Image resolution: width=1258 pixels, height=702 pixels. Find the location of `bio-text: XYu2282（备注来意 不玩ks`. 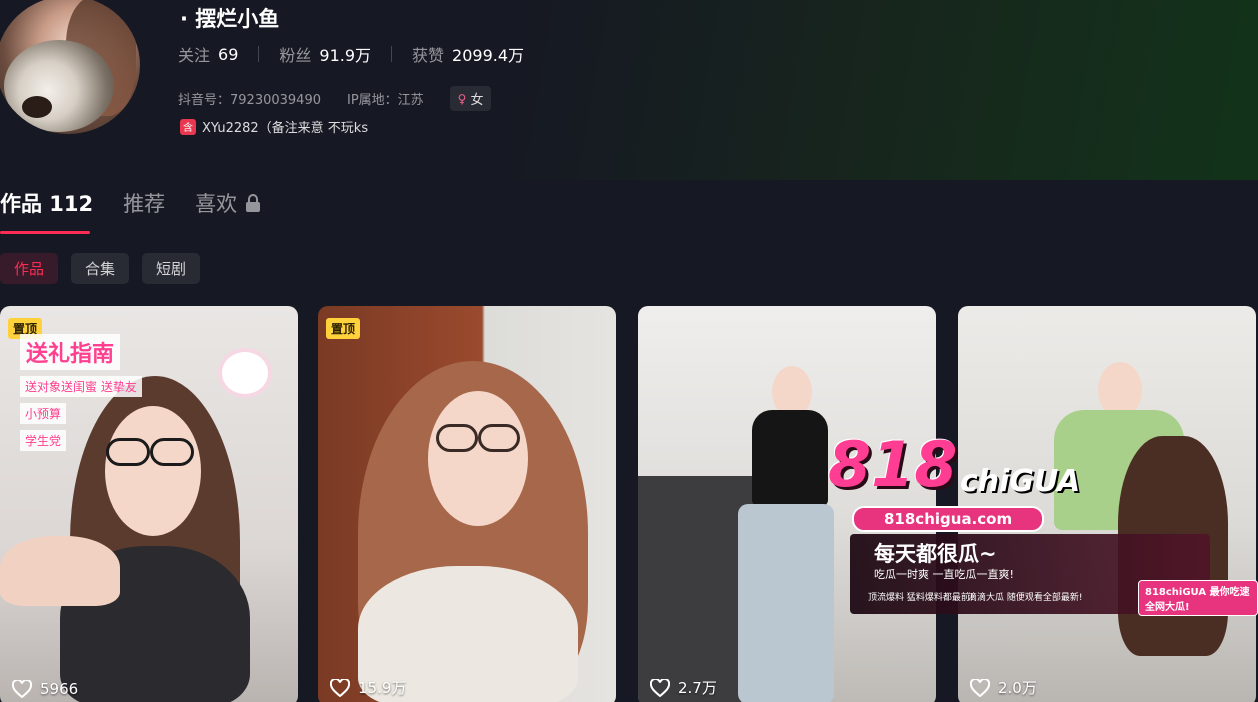

bio-text: XYu2282（备注来意 不玩ks is located at coordinates (285, 128).